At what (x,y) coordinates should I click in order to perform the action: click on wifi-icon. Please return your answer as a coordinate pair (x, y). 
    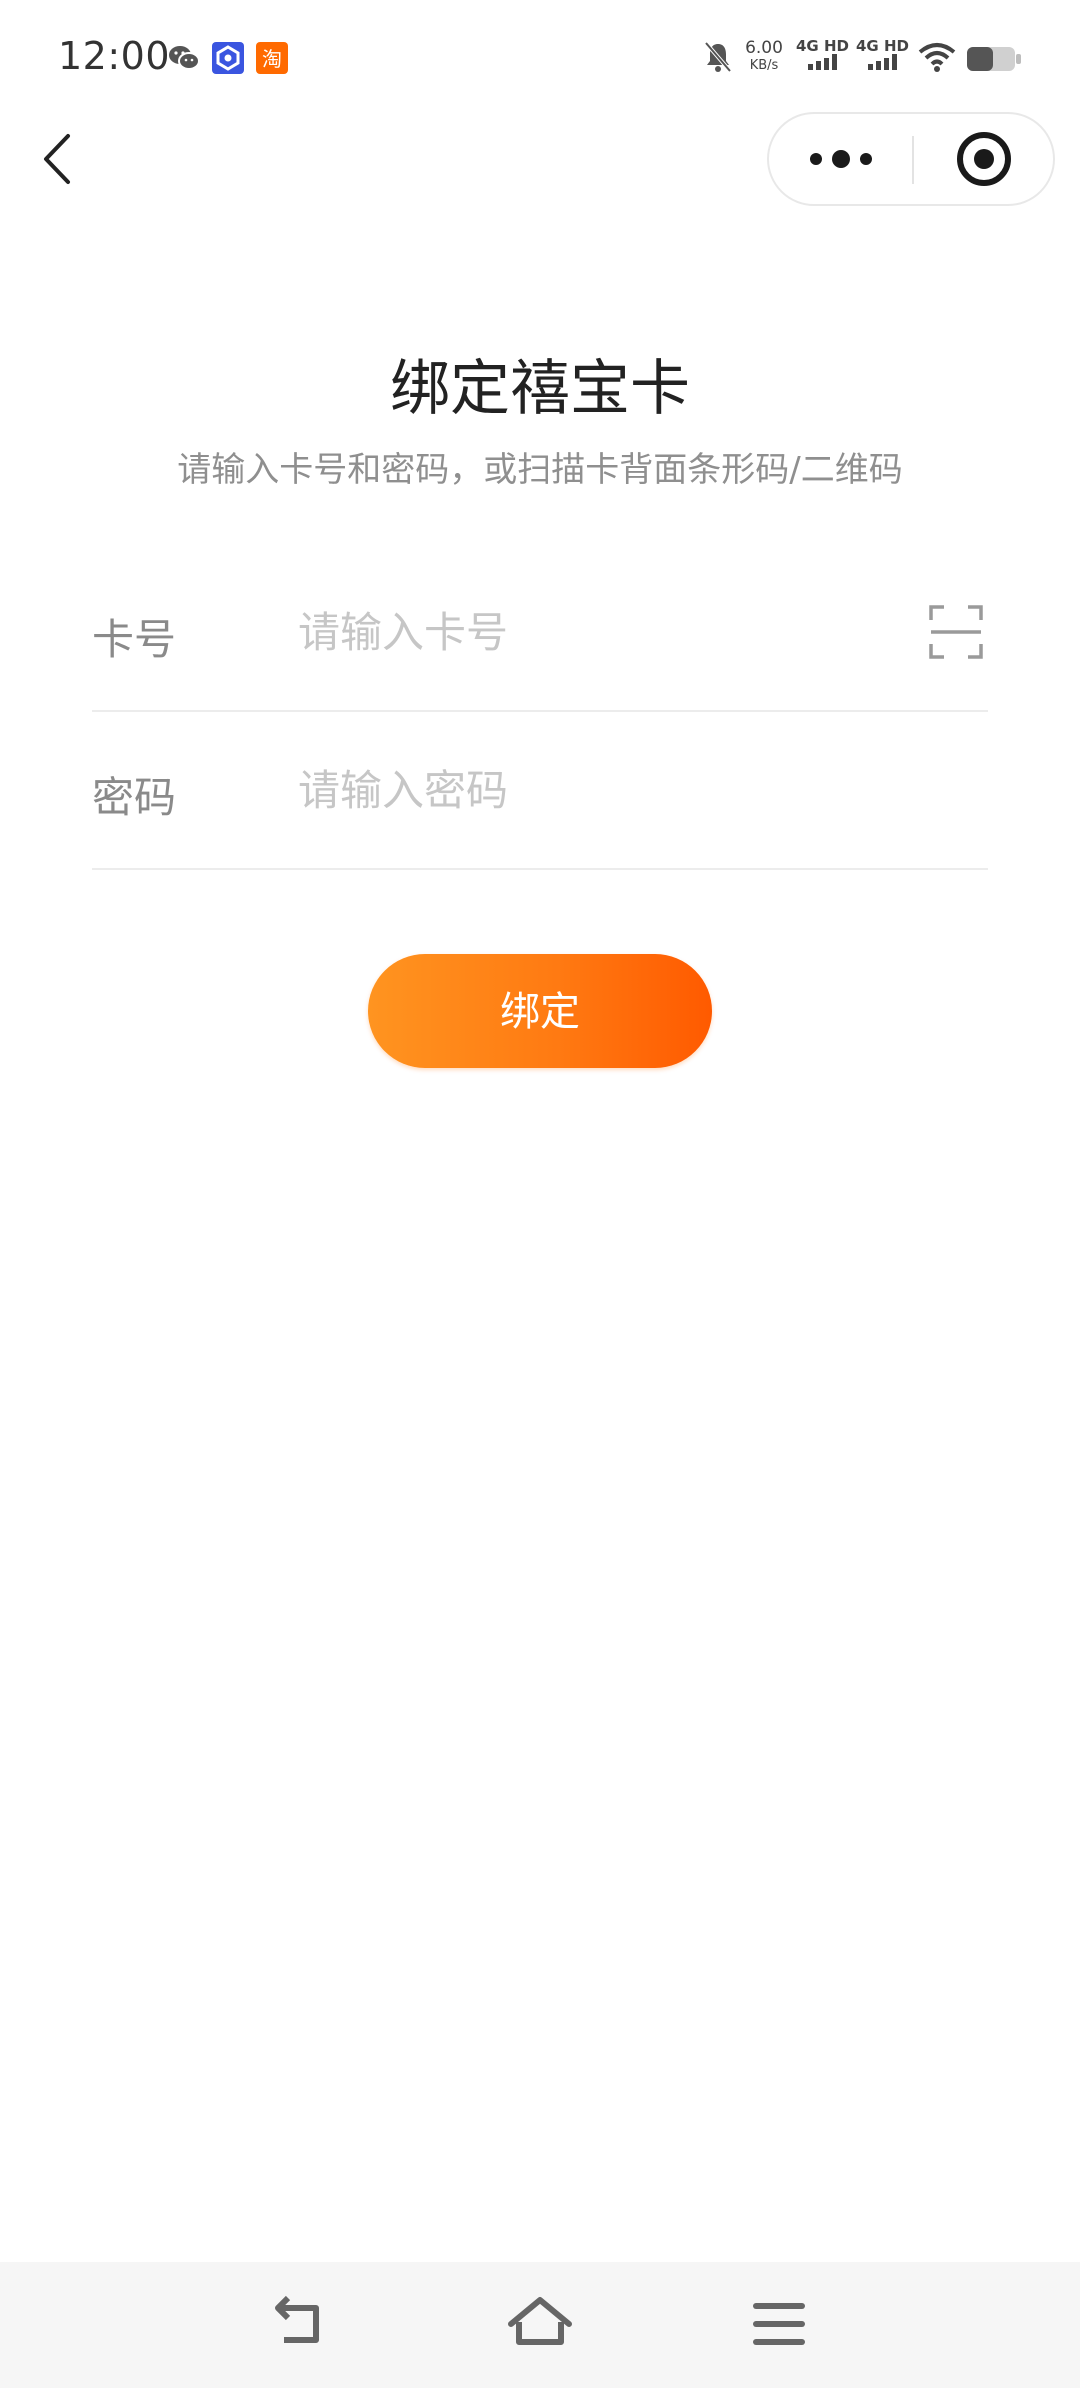
    Looking at the image, I should click on (937, 59).